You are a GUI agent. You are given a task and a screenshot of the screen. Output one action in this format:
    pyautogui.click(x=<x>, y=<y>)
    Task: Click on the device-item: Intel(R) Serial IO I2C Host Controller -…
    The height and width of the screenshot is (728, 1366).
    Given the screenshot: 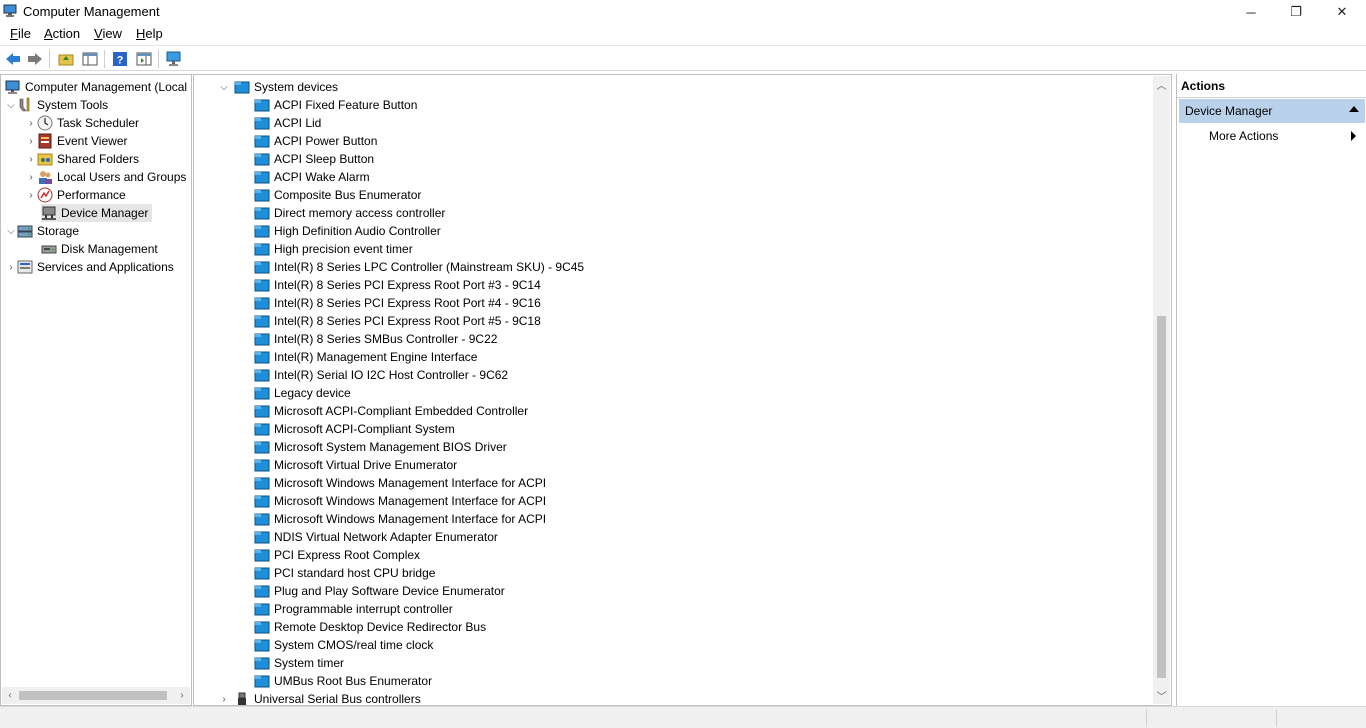 What is the action you would take?
    pyautogui.click(x=381, y=375)
    